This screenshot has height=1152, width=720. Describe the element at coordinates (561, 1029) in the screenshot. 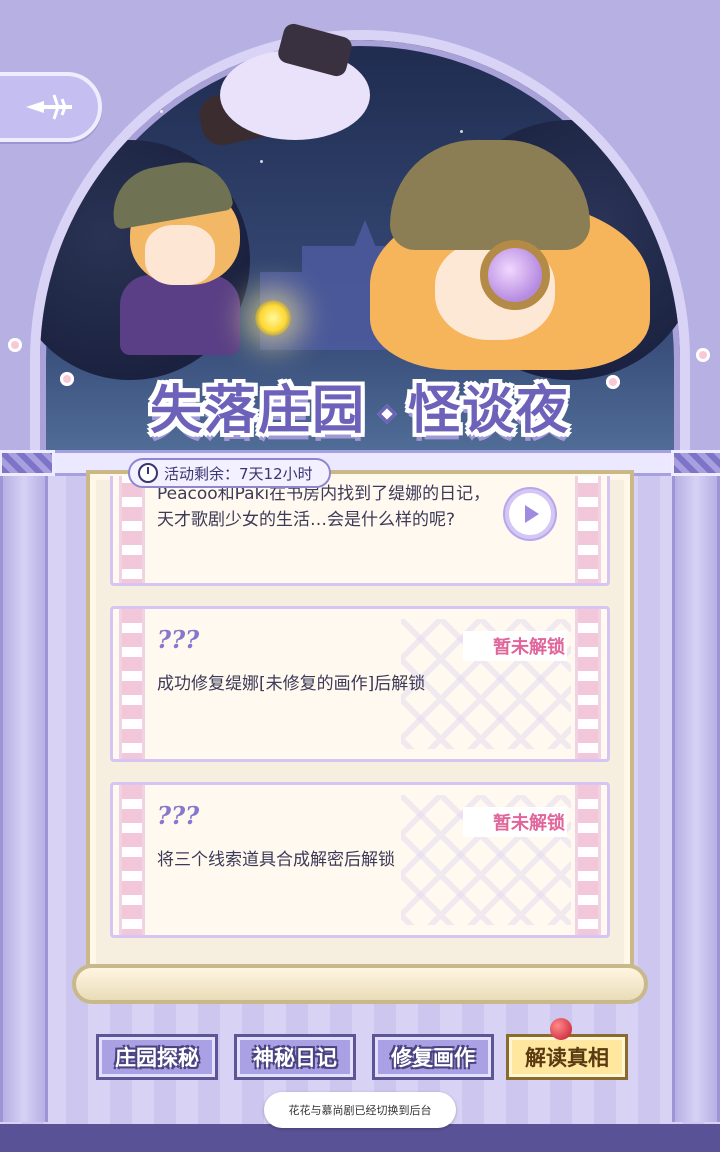

I see `pushpin-icon` at that location.